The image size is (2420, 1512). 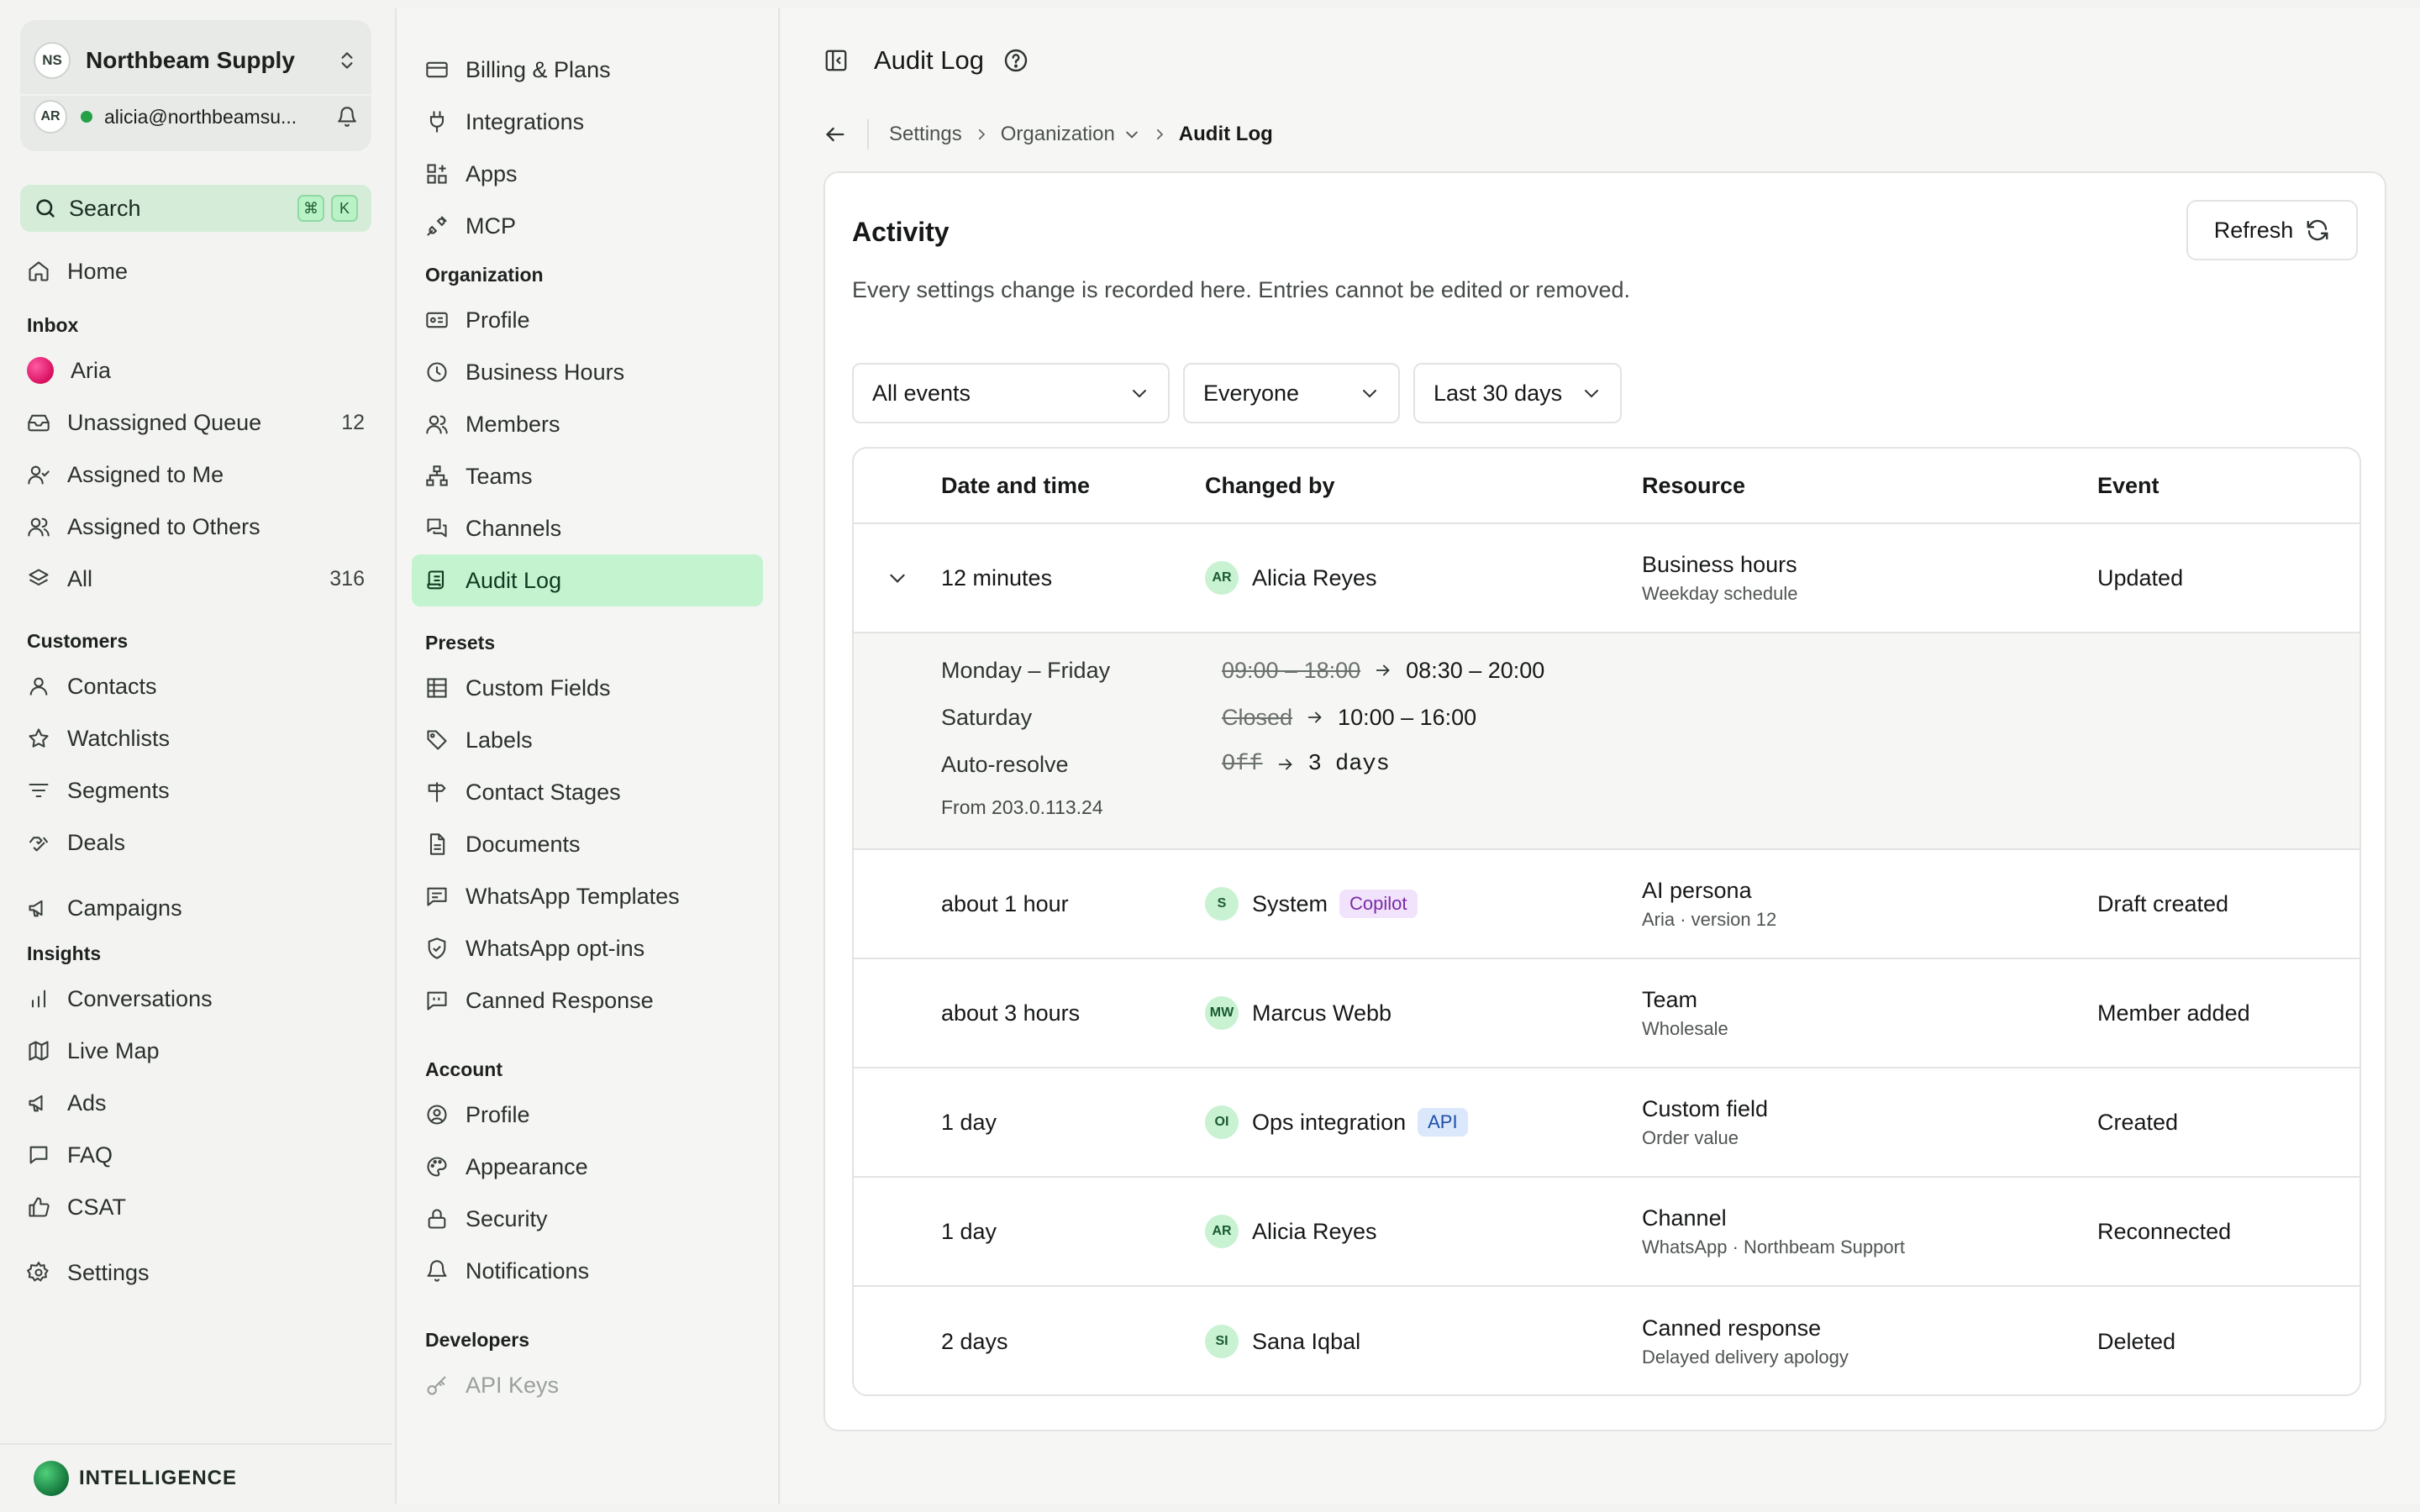 I want to click on settings-item-documents: Documents, so click(x=587, y=844).